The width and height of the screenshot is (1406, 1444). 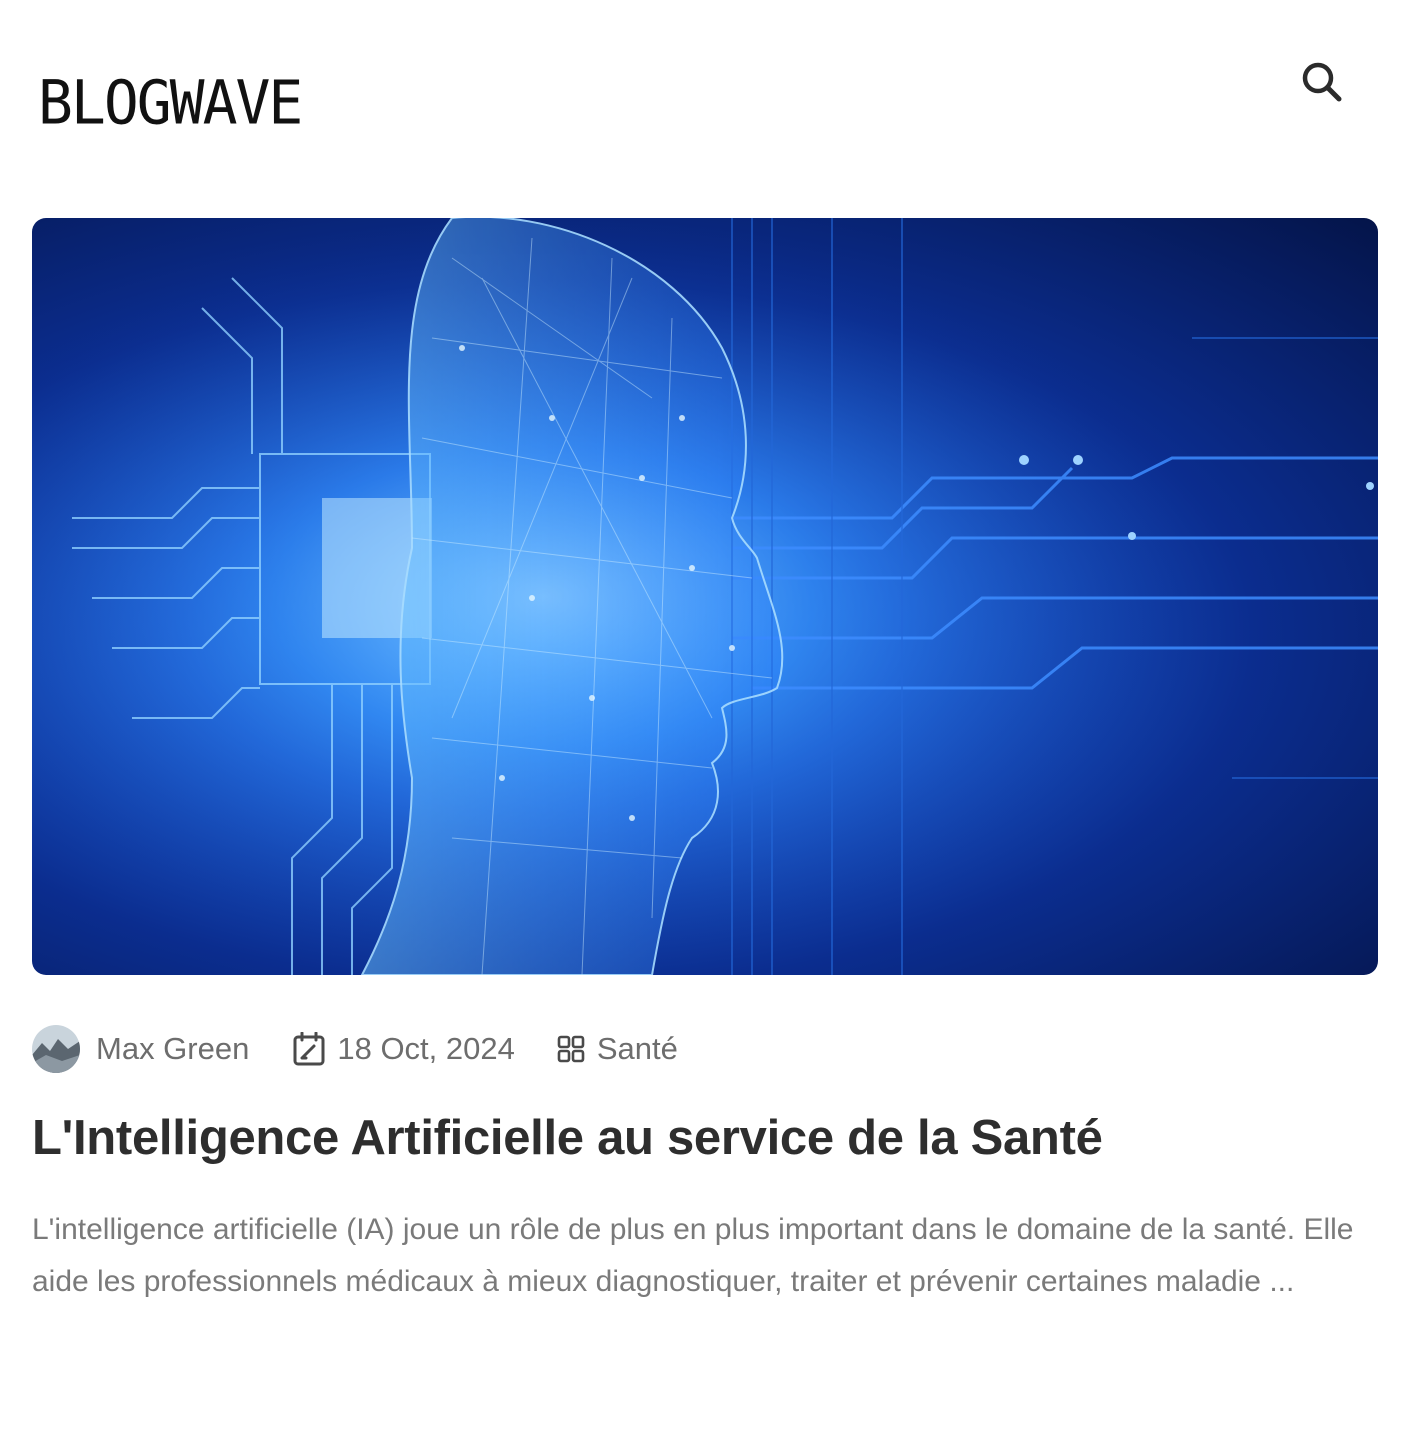 I want to click on post-author: Max Green, so click(x=172, y=1049).